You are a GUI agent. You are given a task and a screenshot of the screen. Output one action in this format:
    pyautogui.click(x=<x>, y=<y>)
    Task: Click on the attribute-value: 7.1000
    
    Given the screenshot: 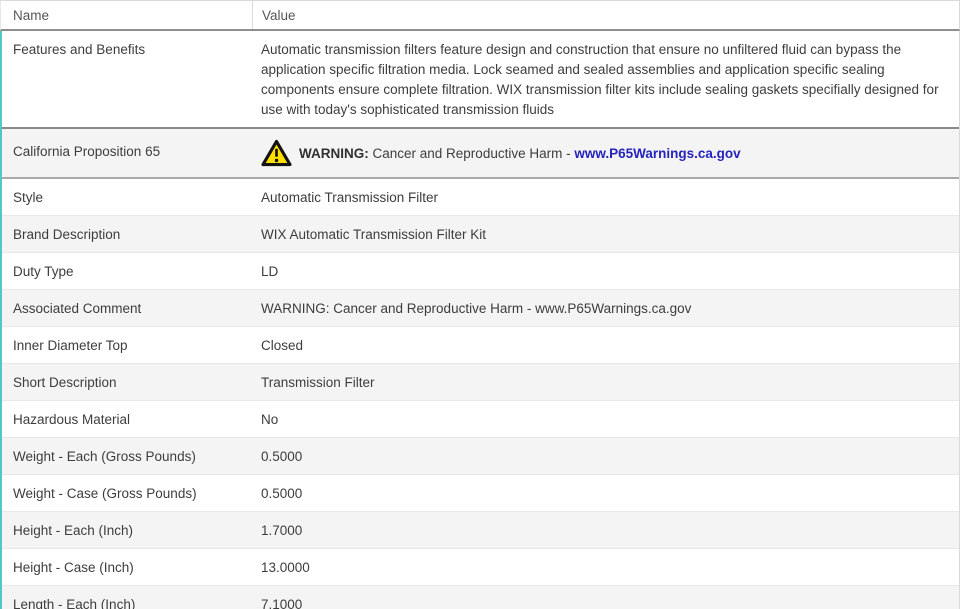 What is the action you would take?
    pyautogui.click(x=282, y=603)
    